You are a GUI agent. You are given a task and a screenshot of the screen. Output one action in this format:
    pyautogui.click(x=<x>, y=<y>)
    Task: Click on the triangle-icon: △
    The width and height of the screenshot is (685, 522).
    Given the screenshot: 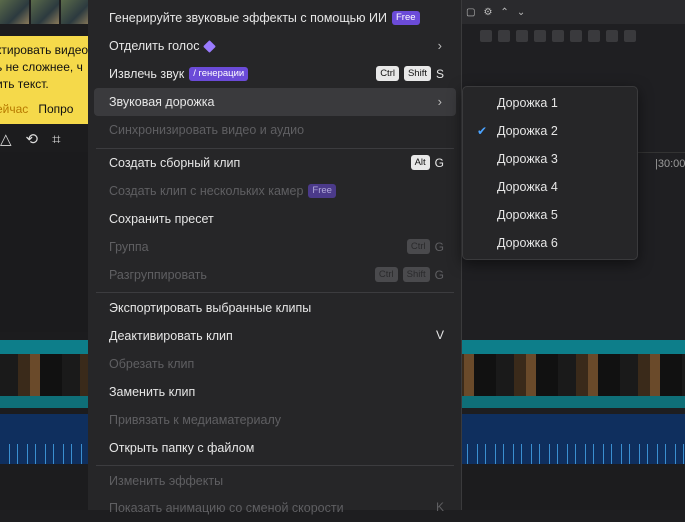 What is the action you would take?
    pyautogui.click(x=6, y=139)
    